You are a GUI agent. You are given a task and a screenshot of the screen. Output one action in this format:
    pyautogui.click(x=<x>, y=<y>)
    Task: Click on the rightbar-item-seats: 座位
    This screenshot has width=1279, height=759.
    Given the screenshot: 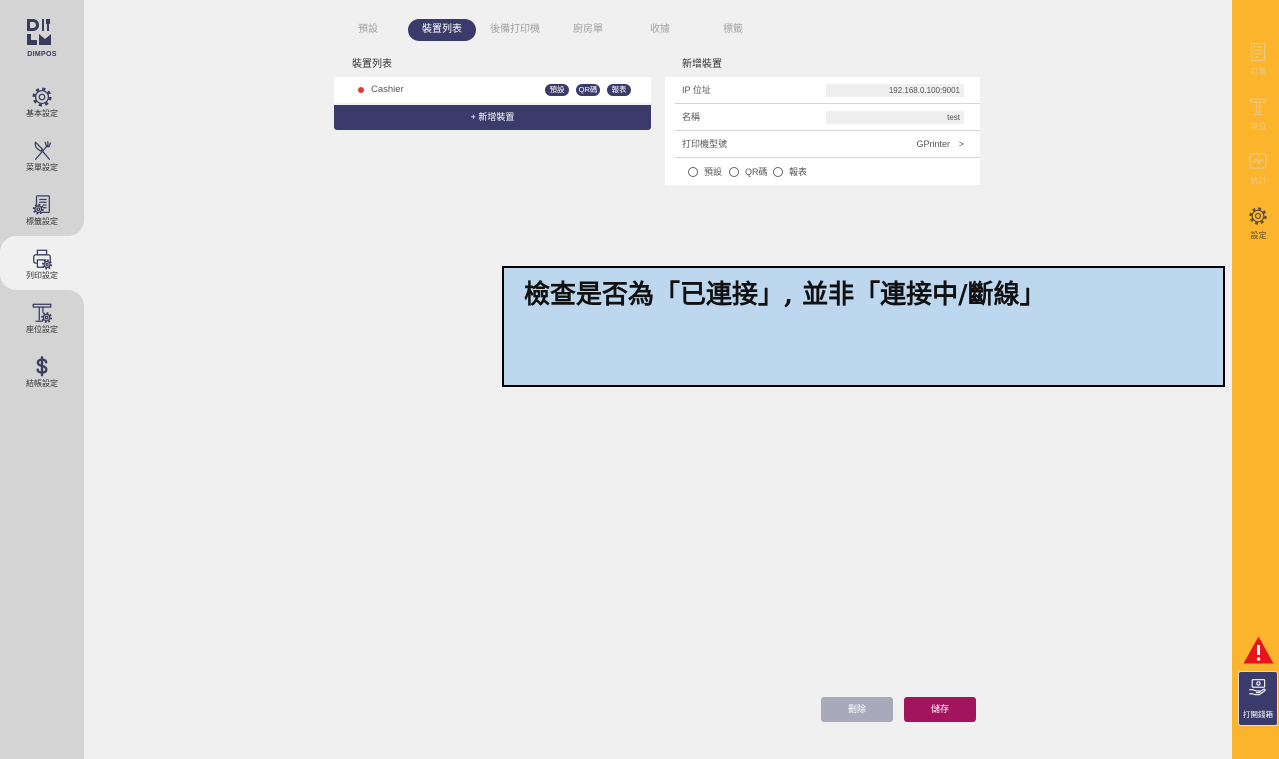 What is the action you would take?
    pyautogui.click(x=1258, y=121)
    